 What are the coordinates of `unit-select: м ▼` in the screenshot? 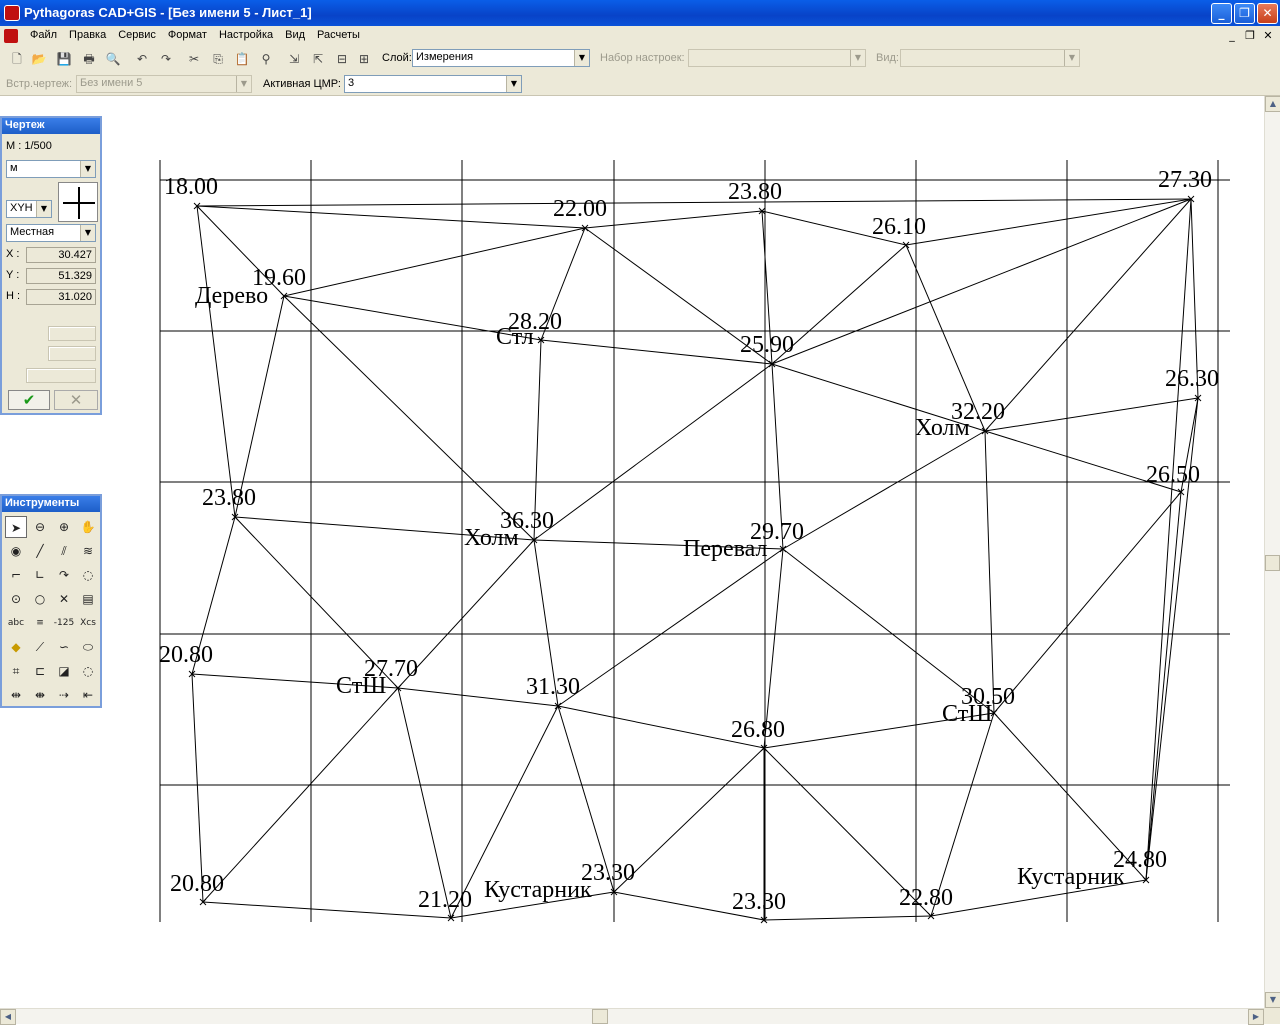 It's located at (51, 169).